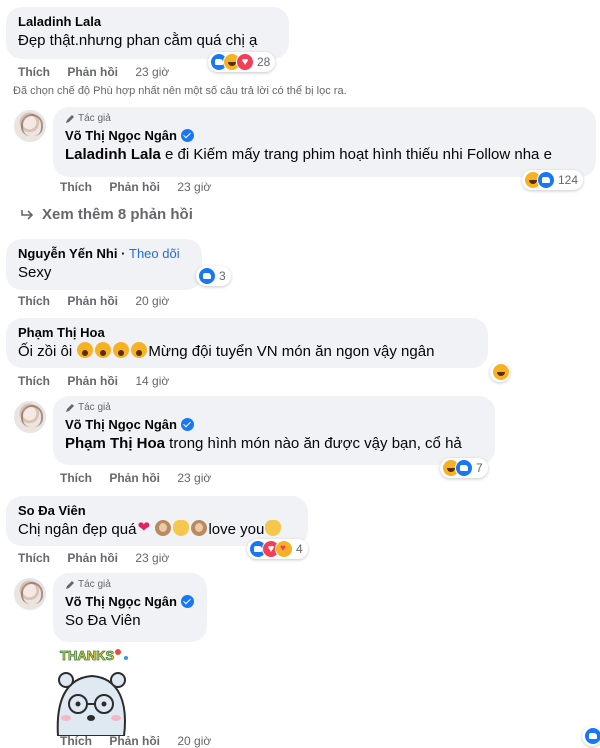  Describe the element at coordinates (115, 443) in the screenshot. I see `mention-link: Phạm Thị Hoa` at that location.